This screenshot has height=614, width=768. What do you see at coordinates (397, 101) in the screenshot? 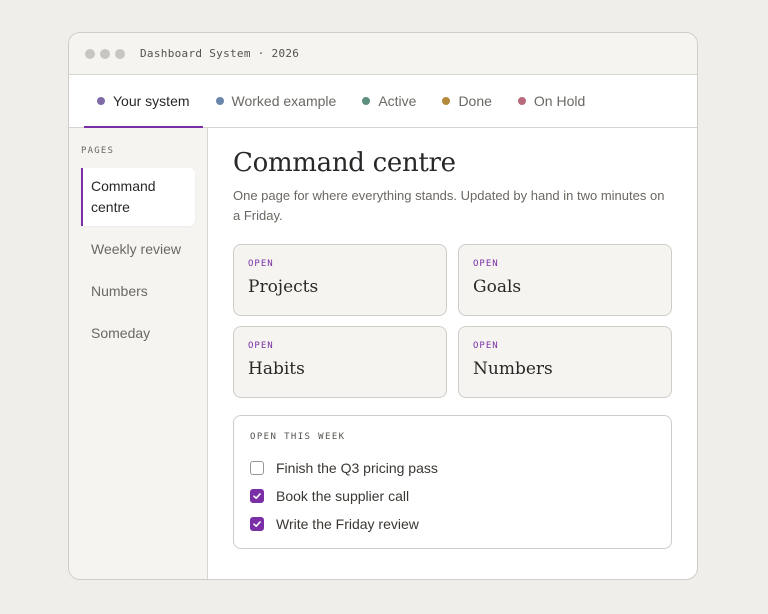
I see `tab-label: Active` at bounding box center [397, 101].